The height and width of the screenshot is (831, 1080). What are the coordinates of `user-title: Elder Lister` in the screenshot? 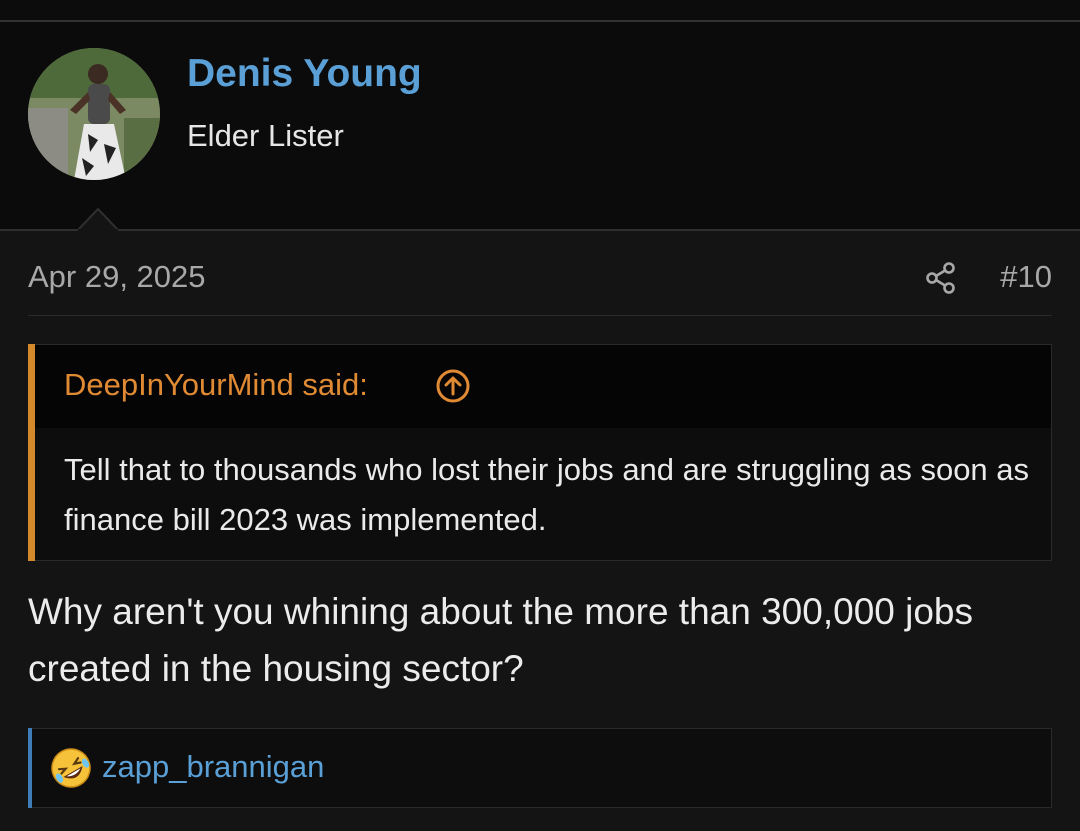 It's located at (265, 135).